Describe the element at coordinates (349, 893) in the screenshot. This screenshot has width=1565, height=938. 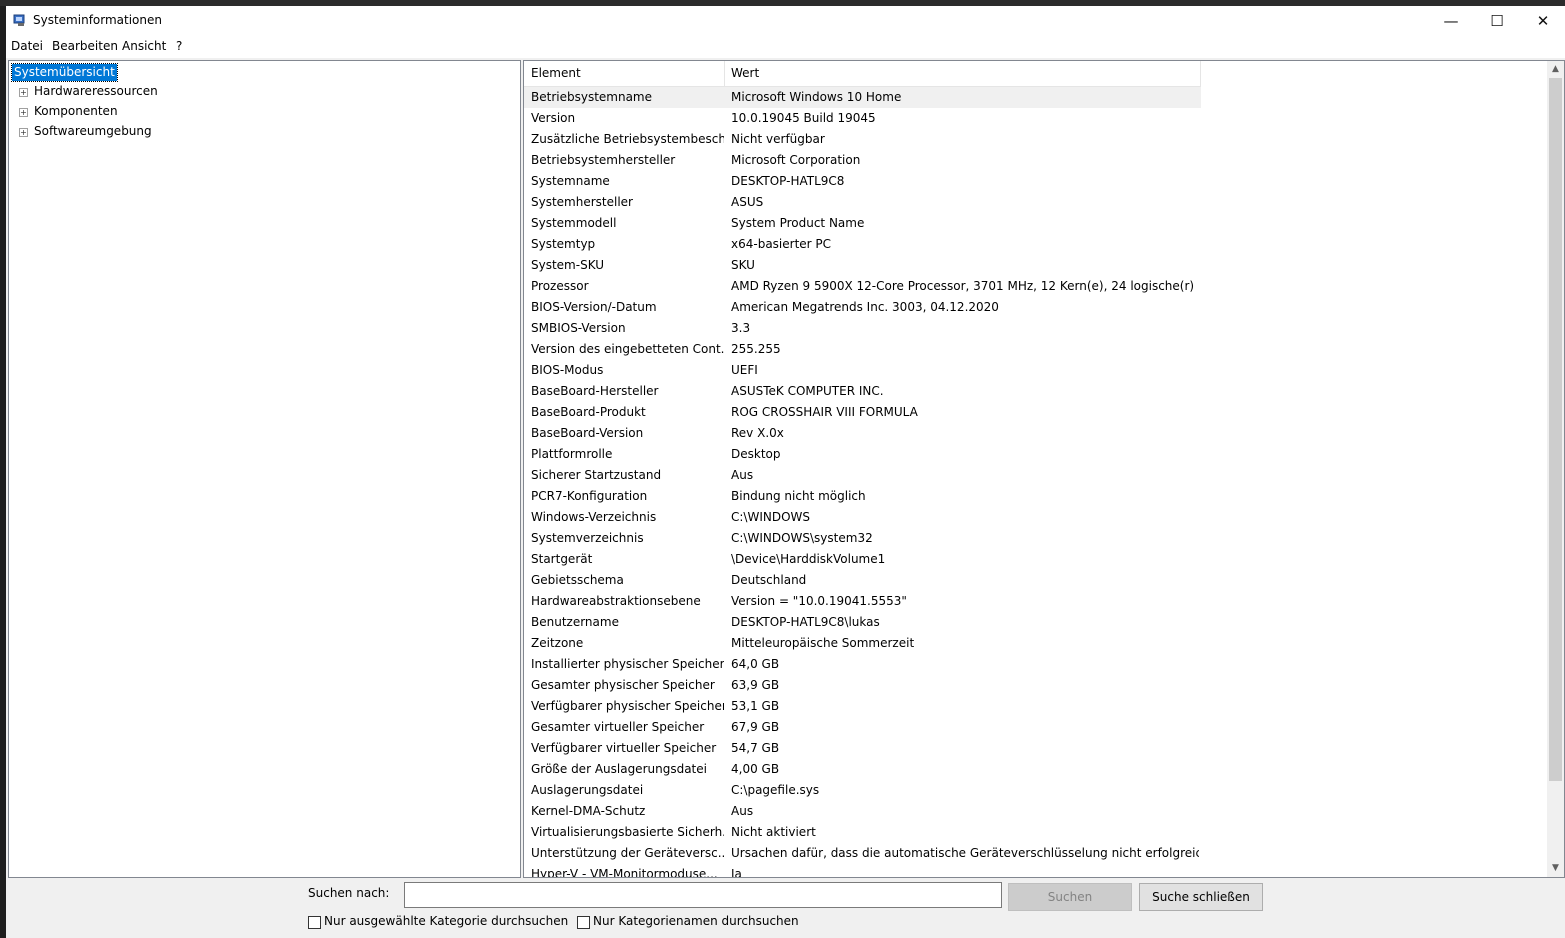
I see `search-label: Suchen nach:` at that location.